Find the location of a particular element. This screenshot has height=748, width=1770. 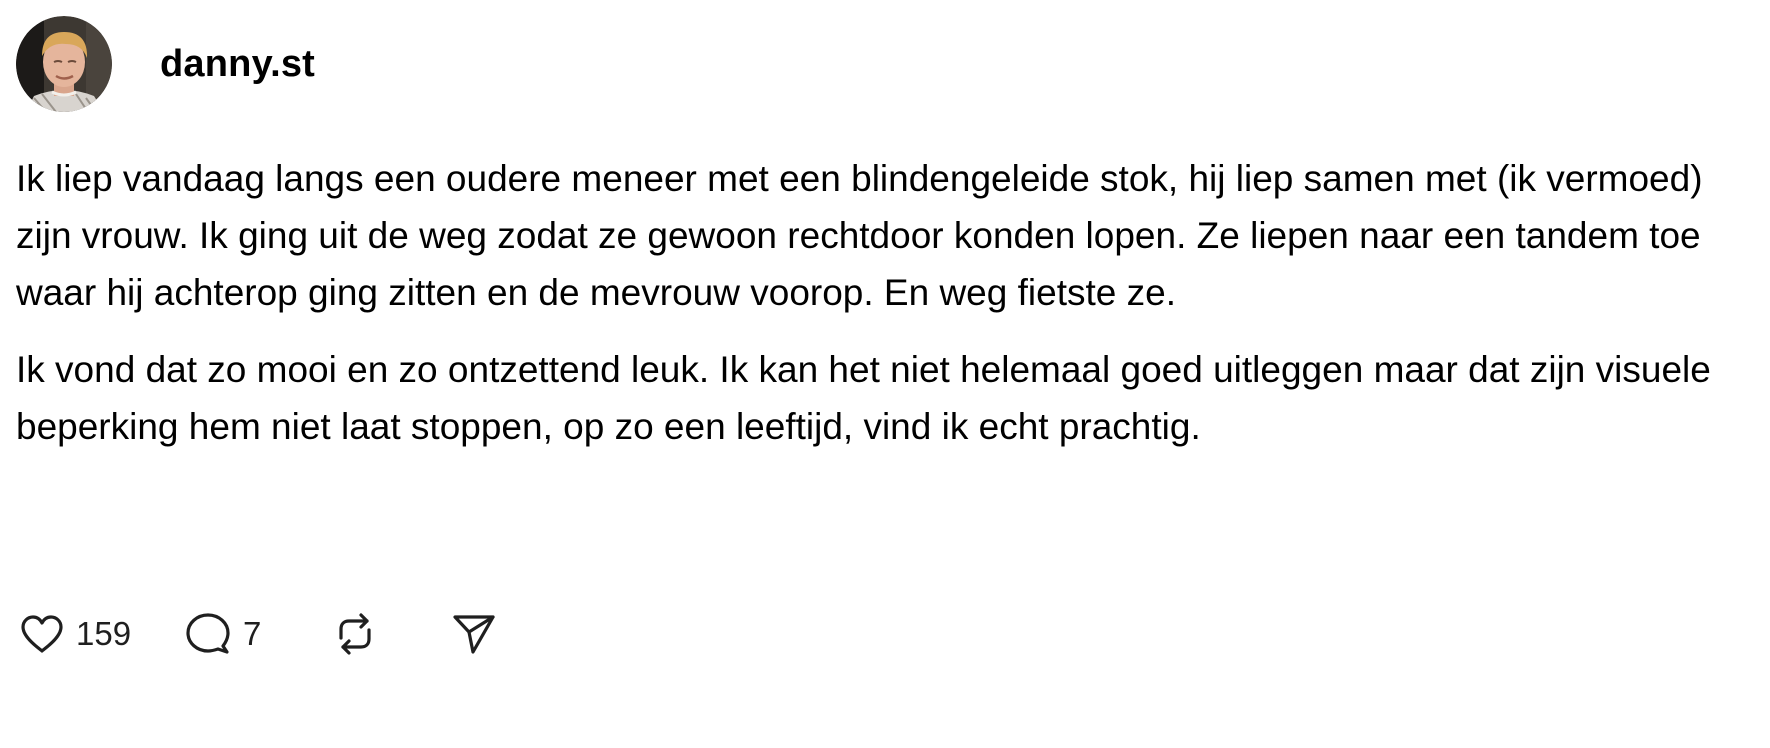

reply-button: 7 is located at coordinates (259, 634).